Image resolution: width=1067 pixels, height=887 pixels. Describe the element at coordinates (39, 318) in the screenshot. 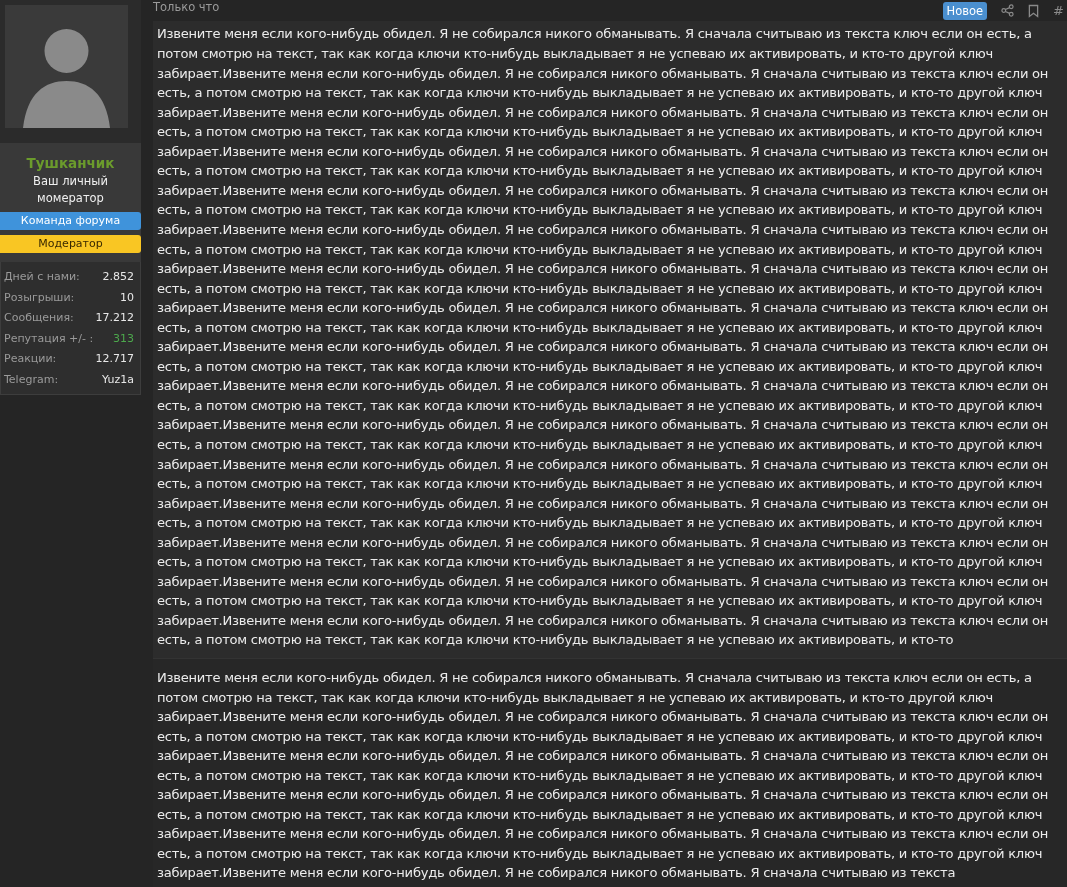

I see `stat-label: Сообщения:` at that location.